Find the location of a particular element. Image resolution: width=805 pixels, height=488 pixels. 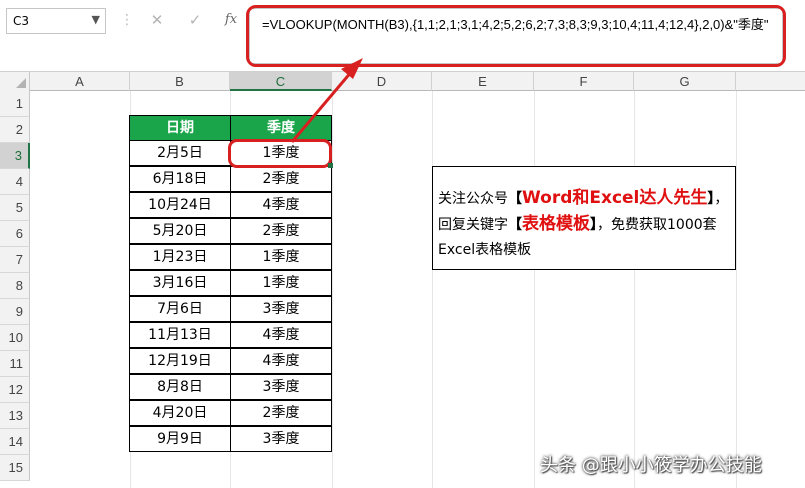

note-highlight-keyword: 表格模板 is located at coordinates (556, 224).